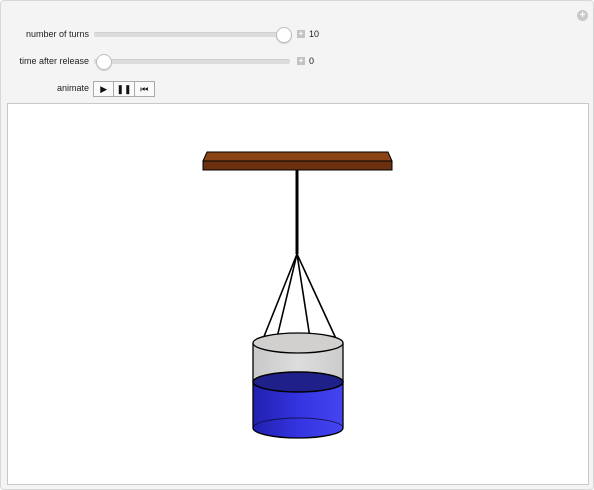  Describe the element at coordinates (301, 34) in the screenshot. I see `turns-plus-icon: +` at that location.